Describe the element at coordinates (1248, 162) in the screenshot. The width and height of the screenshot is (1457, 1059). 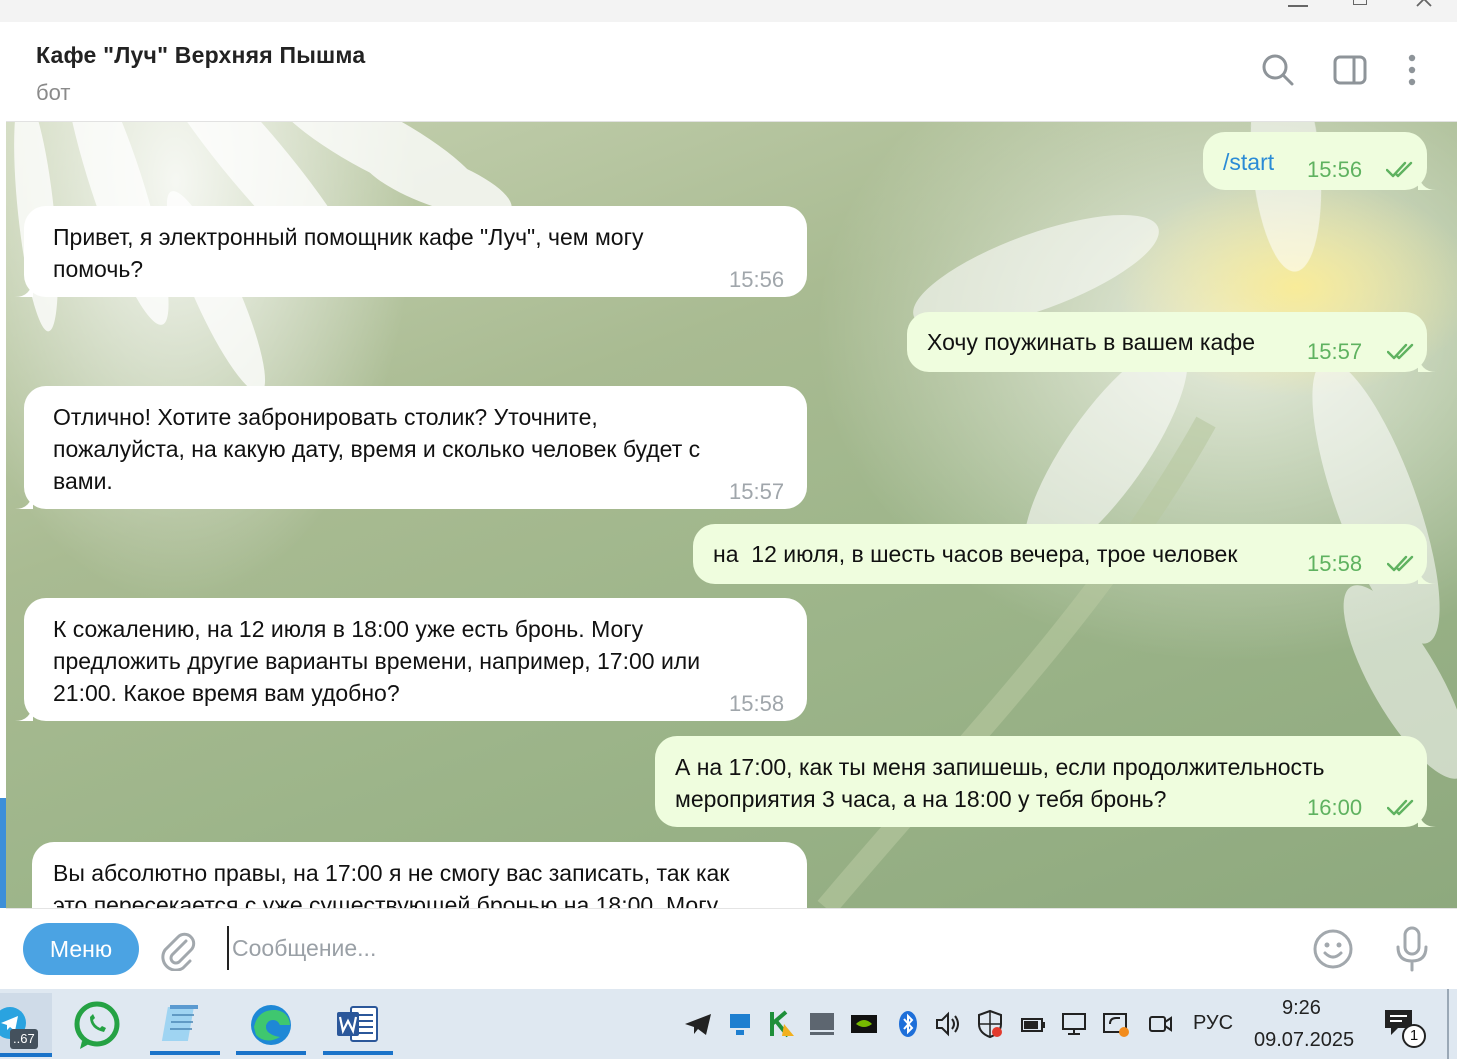
I see `bot-command-link: /start` at that location.